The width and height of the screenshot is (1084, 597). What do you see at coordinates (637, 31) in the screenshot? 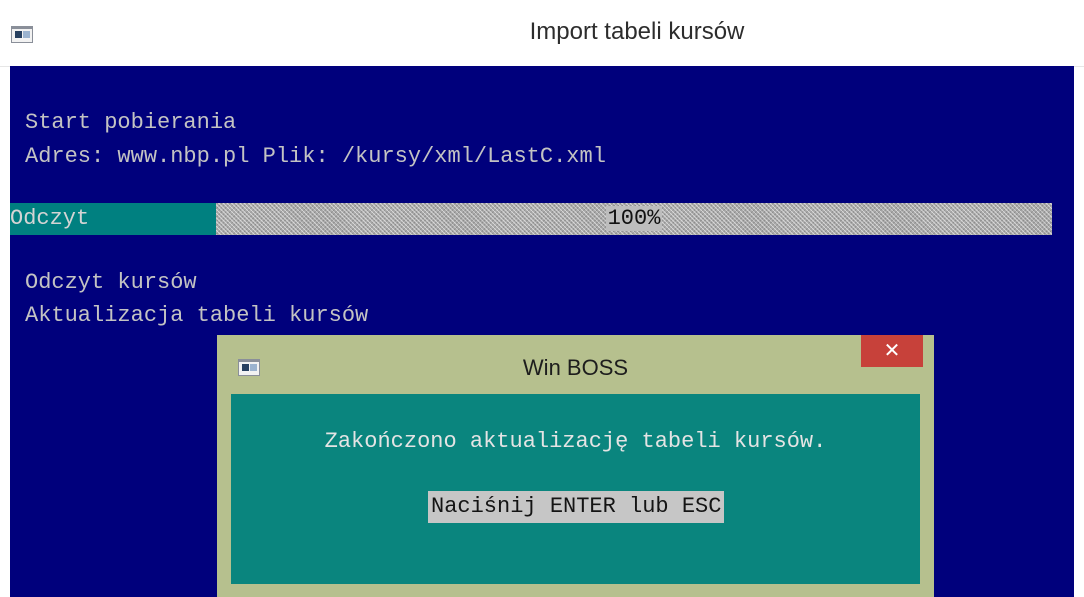
I see `window-title: Import tabeli kursów` at bounding box center [637, 31].